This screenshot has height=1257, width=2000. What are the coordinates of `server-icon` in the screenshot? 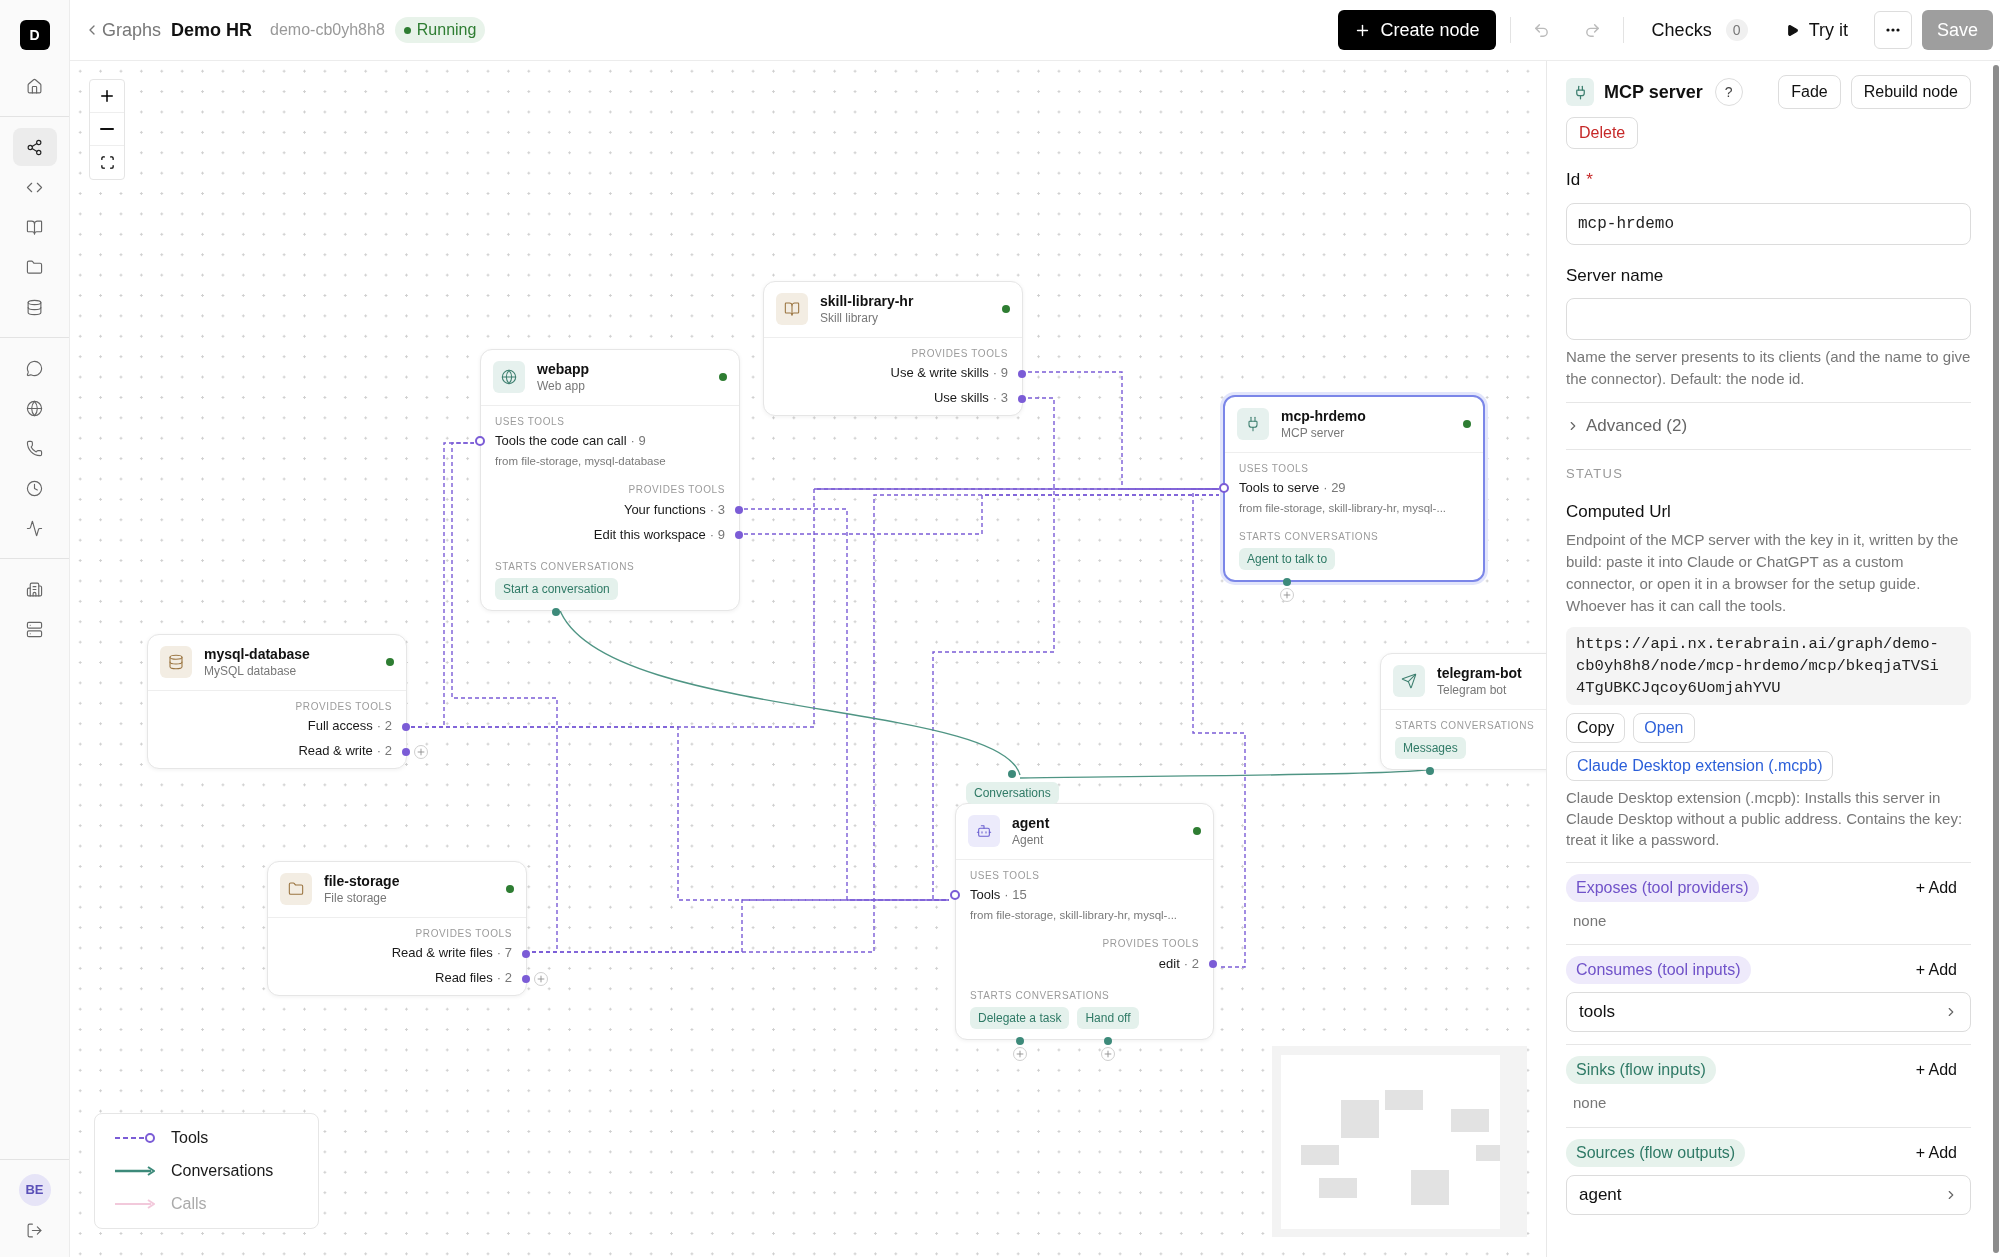 It's located at (34, 629).